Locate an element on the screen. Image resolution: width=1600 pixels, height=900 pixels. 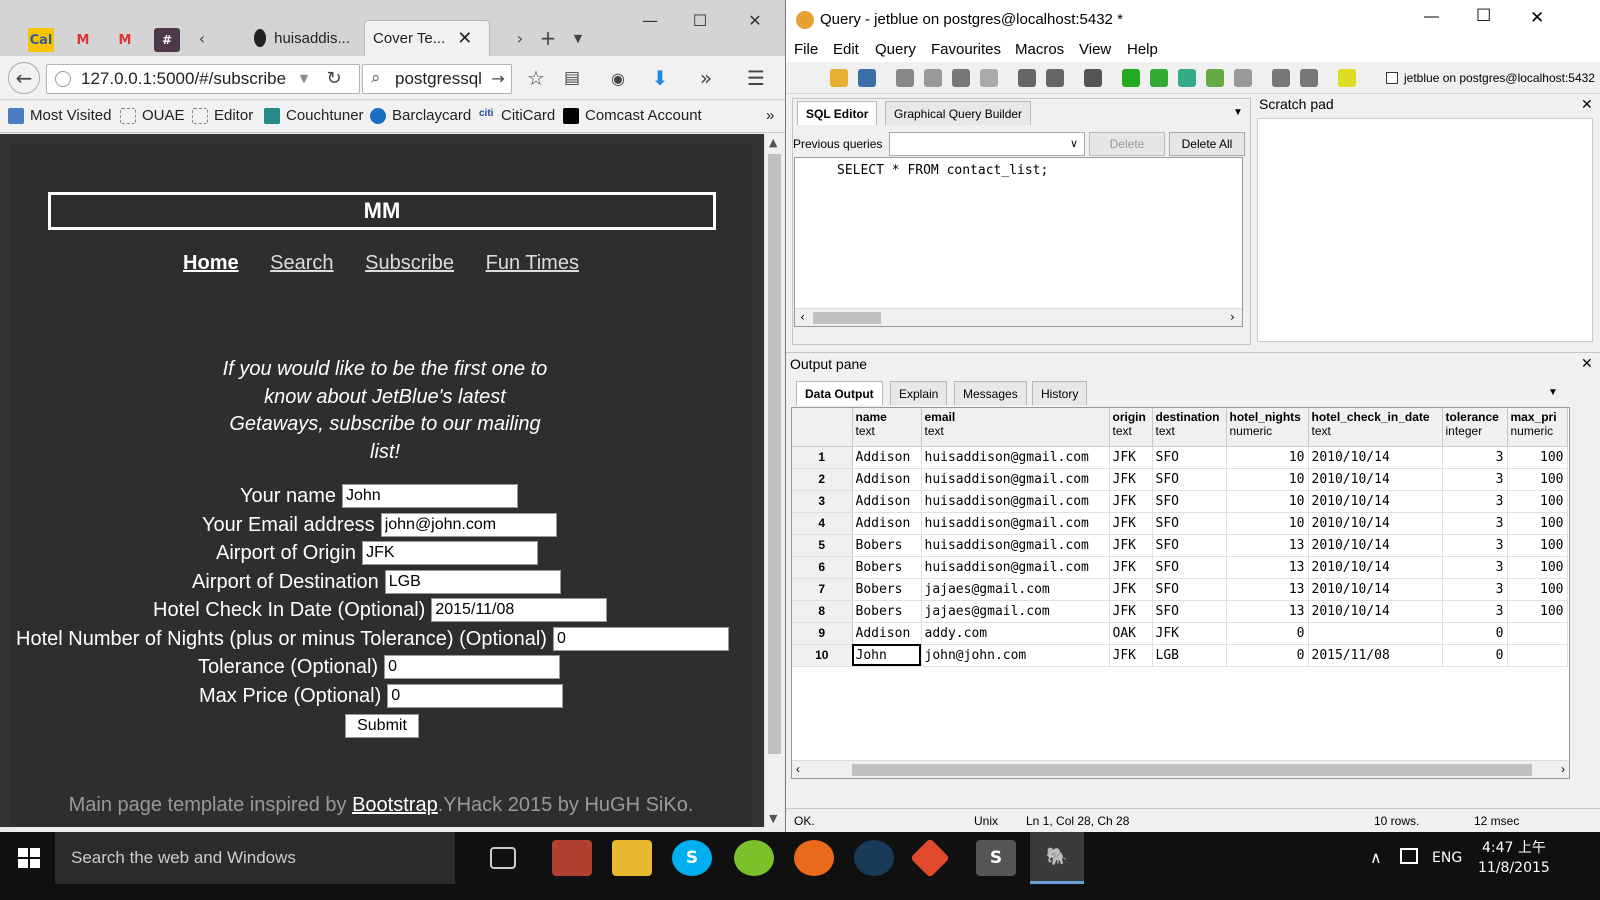
tab-history: History is located at coordinates (1060, 393).